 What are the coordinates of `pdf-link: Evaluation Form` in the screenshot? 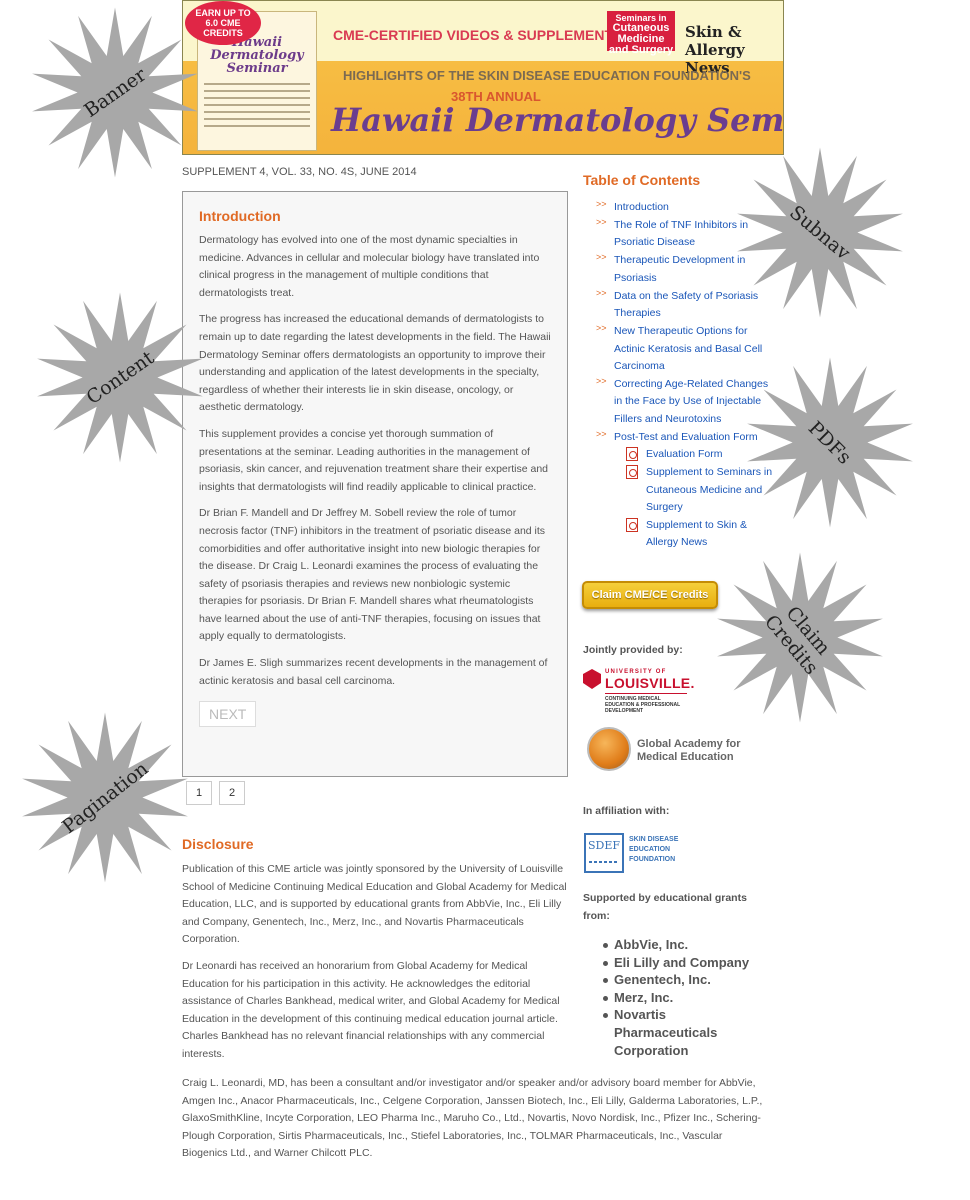 It's located at (684, 454).